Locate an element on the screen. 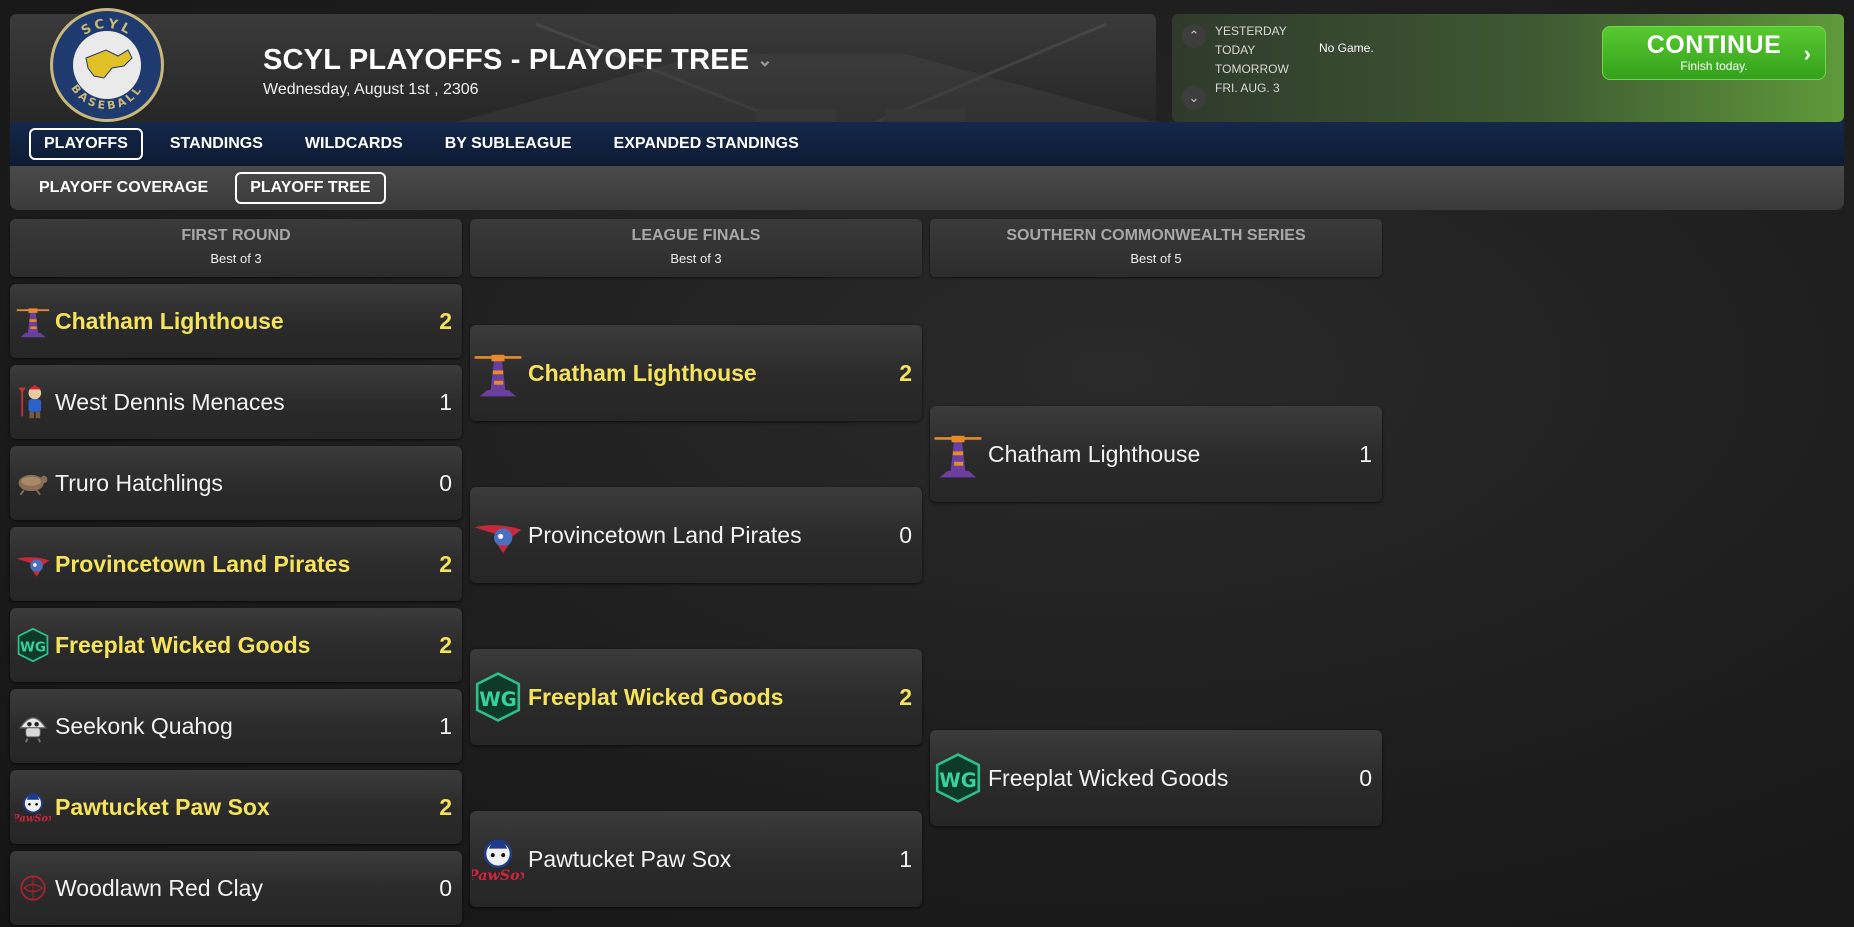 The width and height of the screenshot is (1854, 927). day-next: FRI. AUG. 3 is located at coordinates (1252, 88).